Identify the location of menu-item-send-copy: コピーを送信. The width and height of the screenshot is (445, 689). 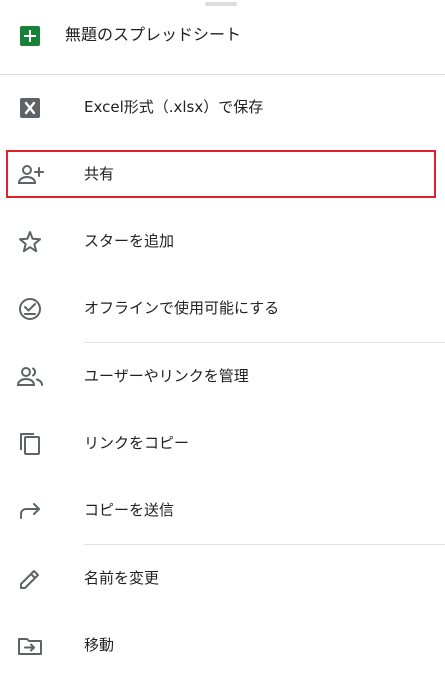
(222, 510).